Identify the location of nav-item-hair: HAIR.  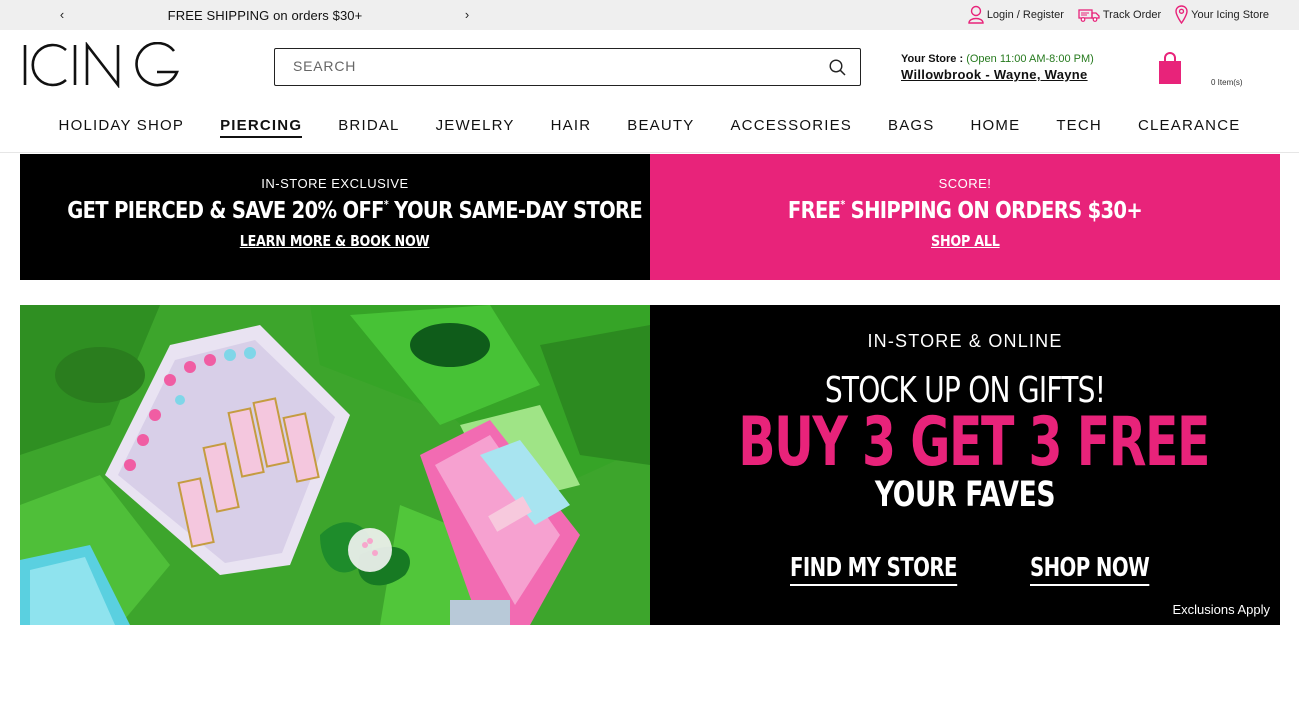
(571, 125).